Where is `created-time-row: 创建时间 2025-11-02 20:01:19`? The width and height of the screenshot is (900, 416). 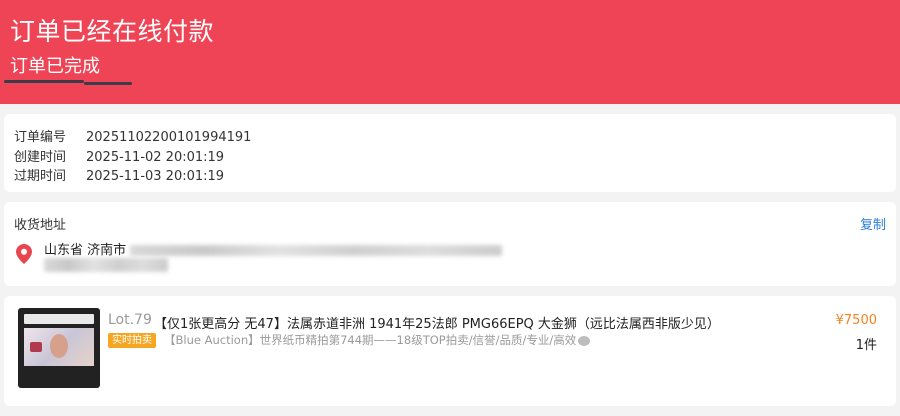
created-time-row: 创建时间 2025-11-02 20:01:19 is located at coordinates (119, 155).